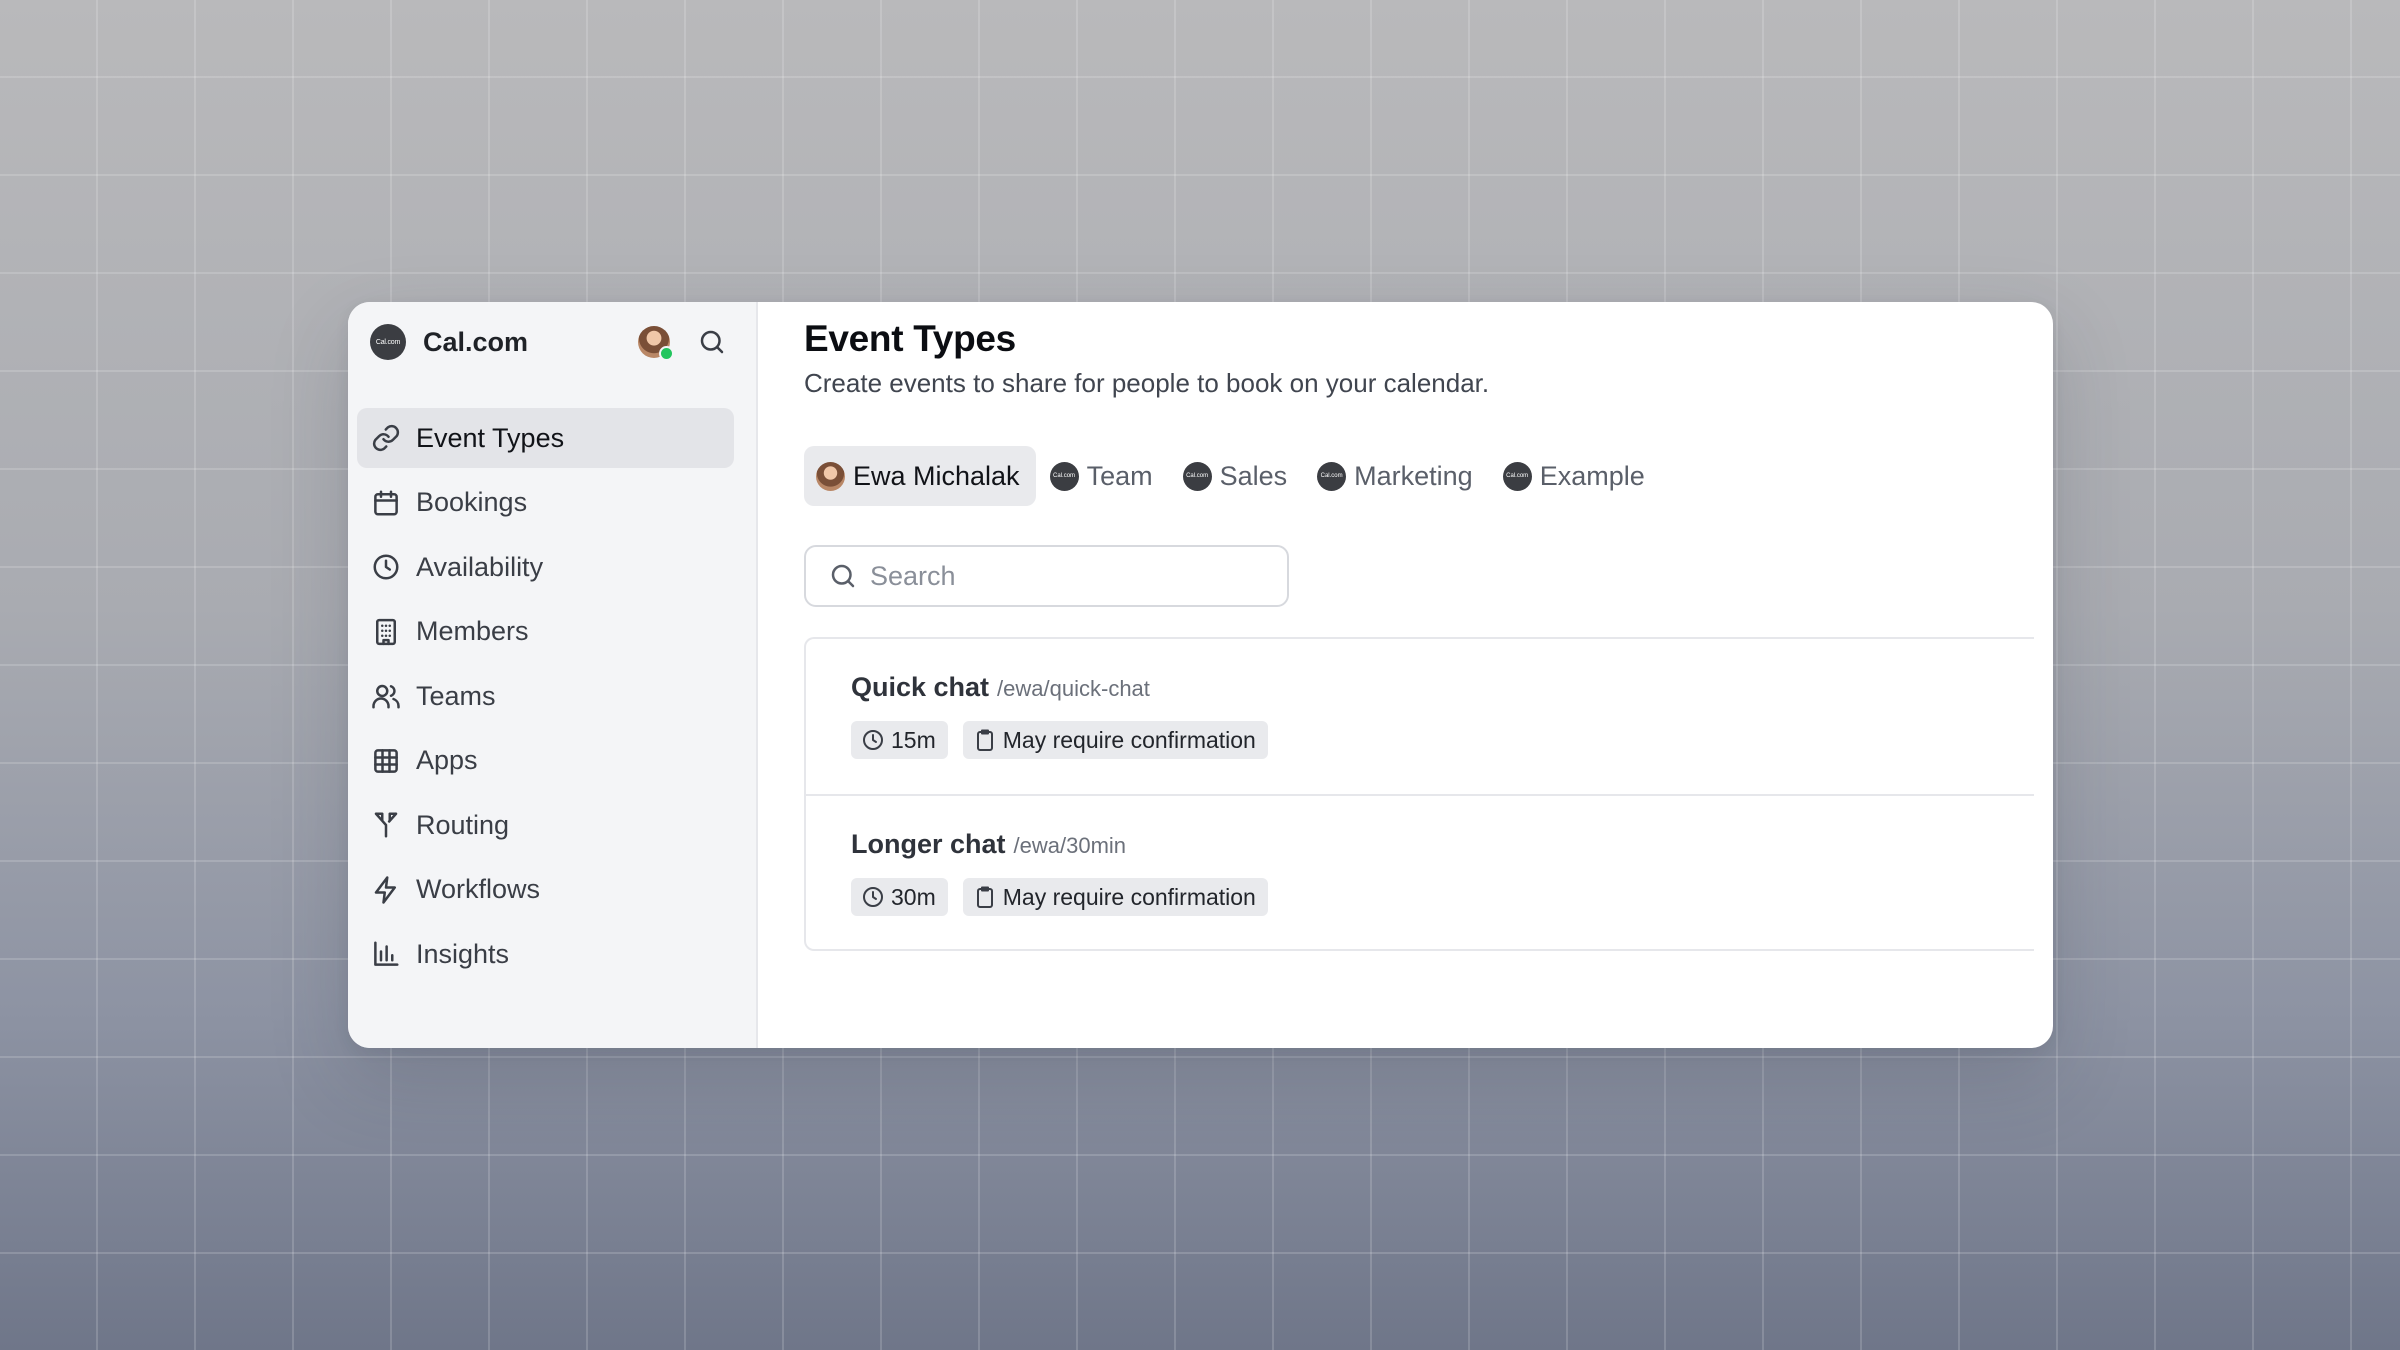 Image resolution: width=2400 pixels, height=1350 pixels. What do you see at coordinates (1442, 897) in the screenshot?
I see `event-badges: 30m May require confirmation` at bounding box center [1442, 897].